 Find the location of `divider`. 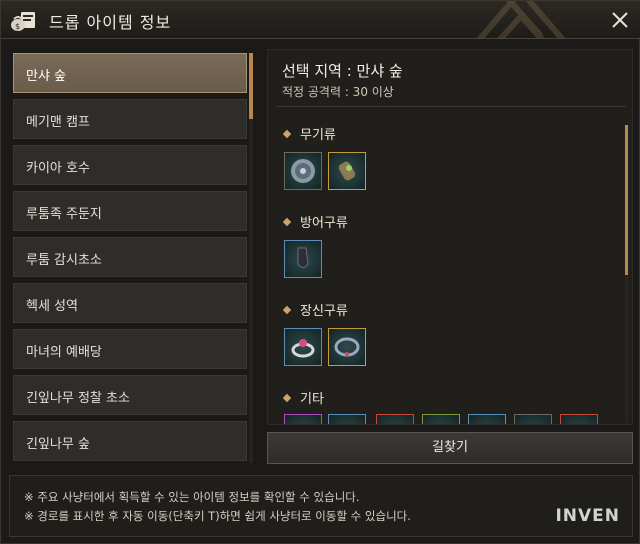

divider is located at coordinates (451, 106).